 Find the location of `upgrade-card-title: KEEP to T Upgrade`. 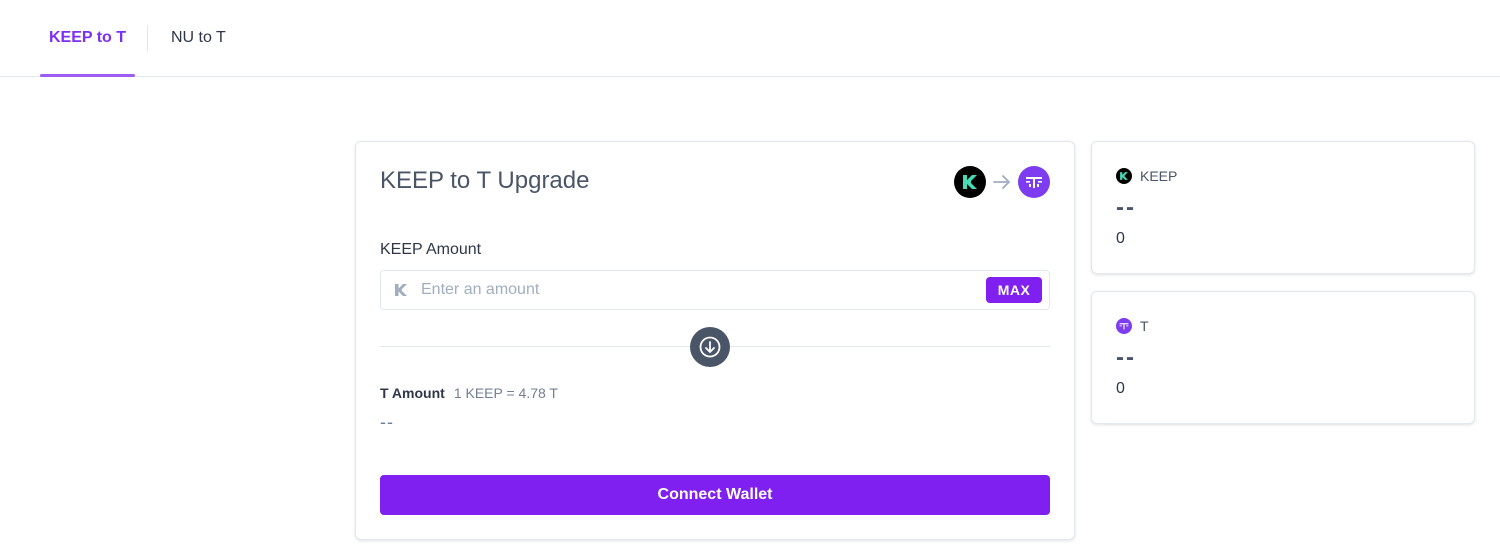

upgrade-card-title: KEEP to T Upgrade is located at coordinates (485, 180).